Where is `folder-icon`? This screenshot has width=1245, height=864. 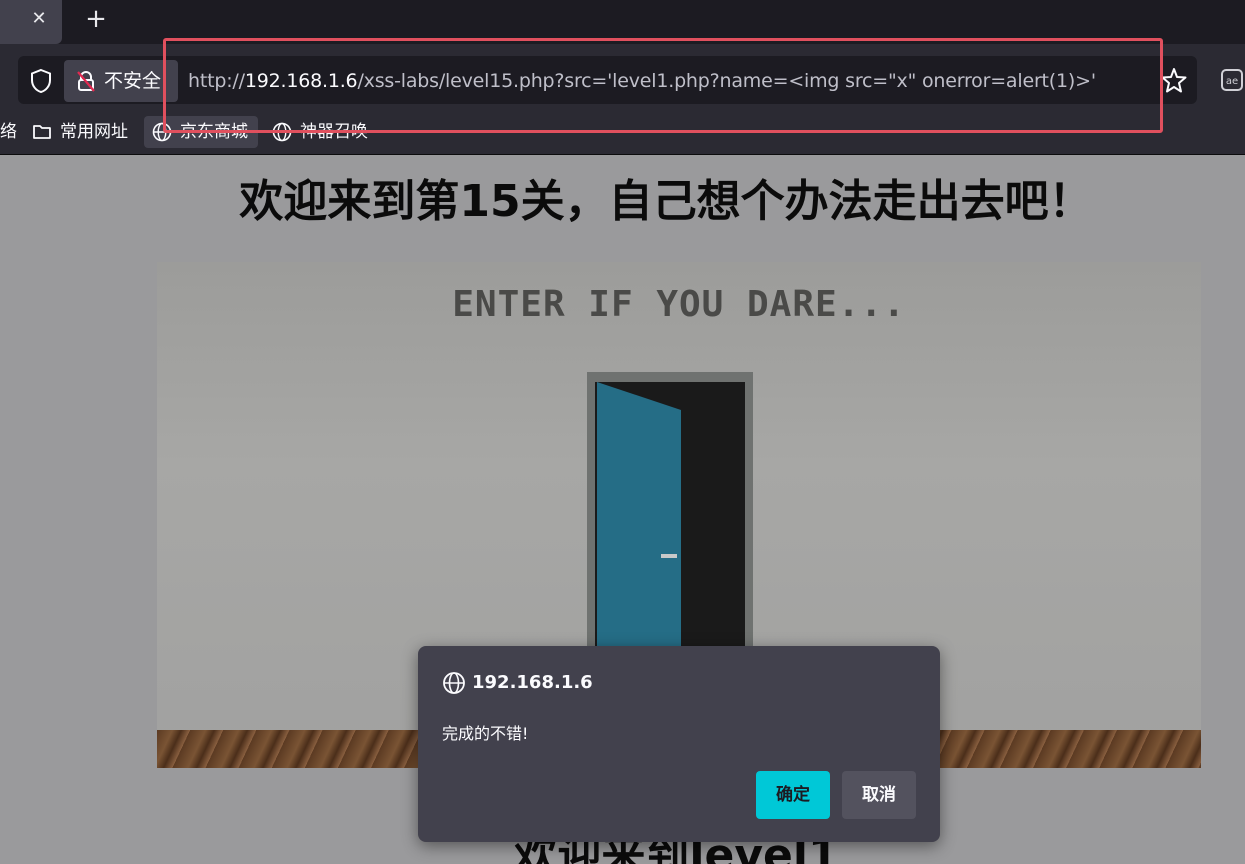 folder-icon is located at coordinates (42, 132).